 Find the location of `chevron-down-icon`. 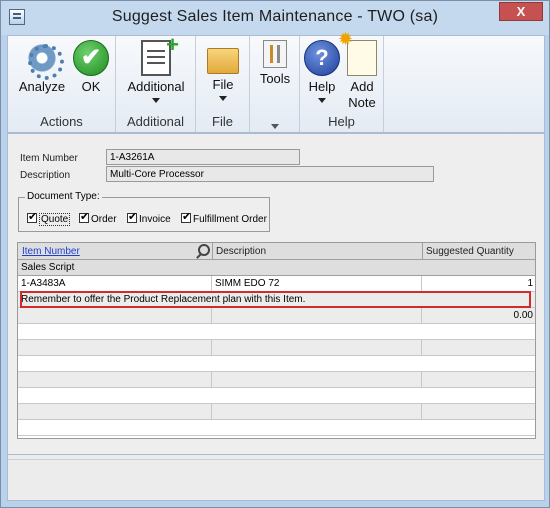

chevron-down-icon is located at coordinates (274, 126).